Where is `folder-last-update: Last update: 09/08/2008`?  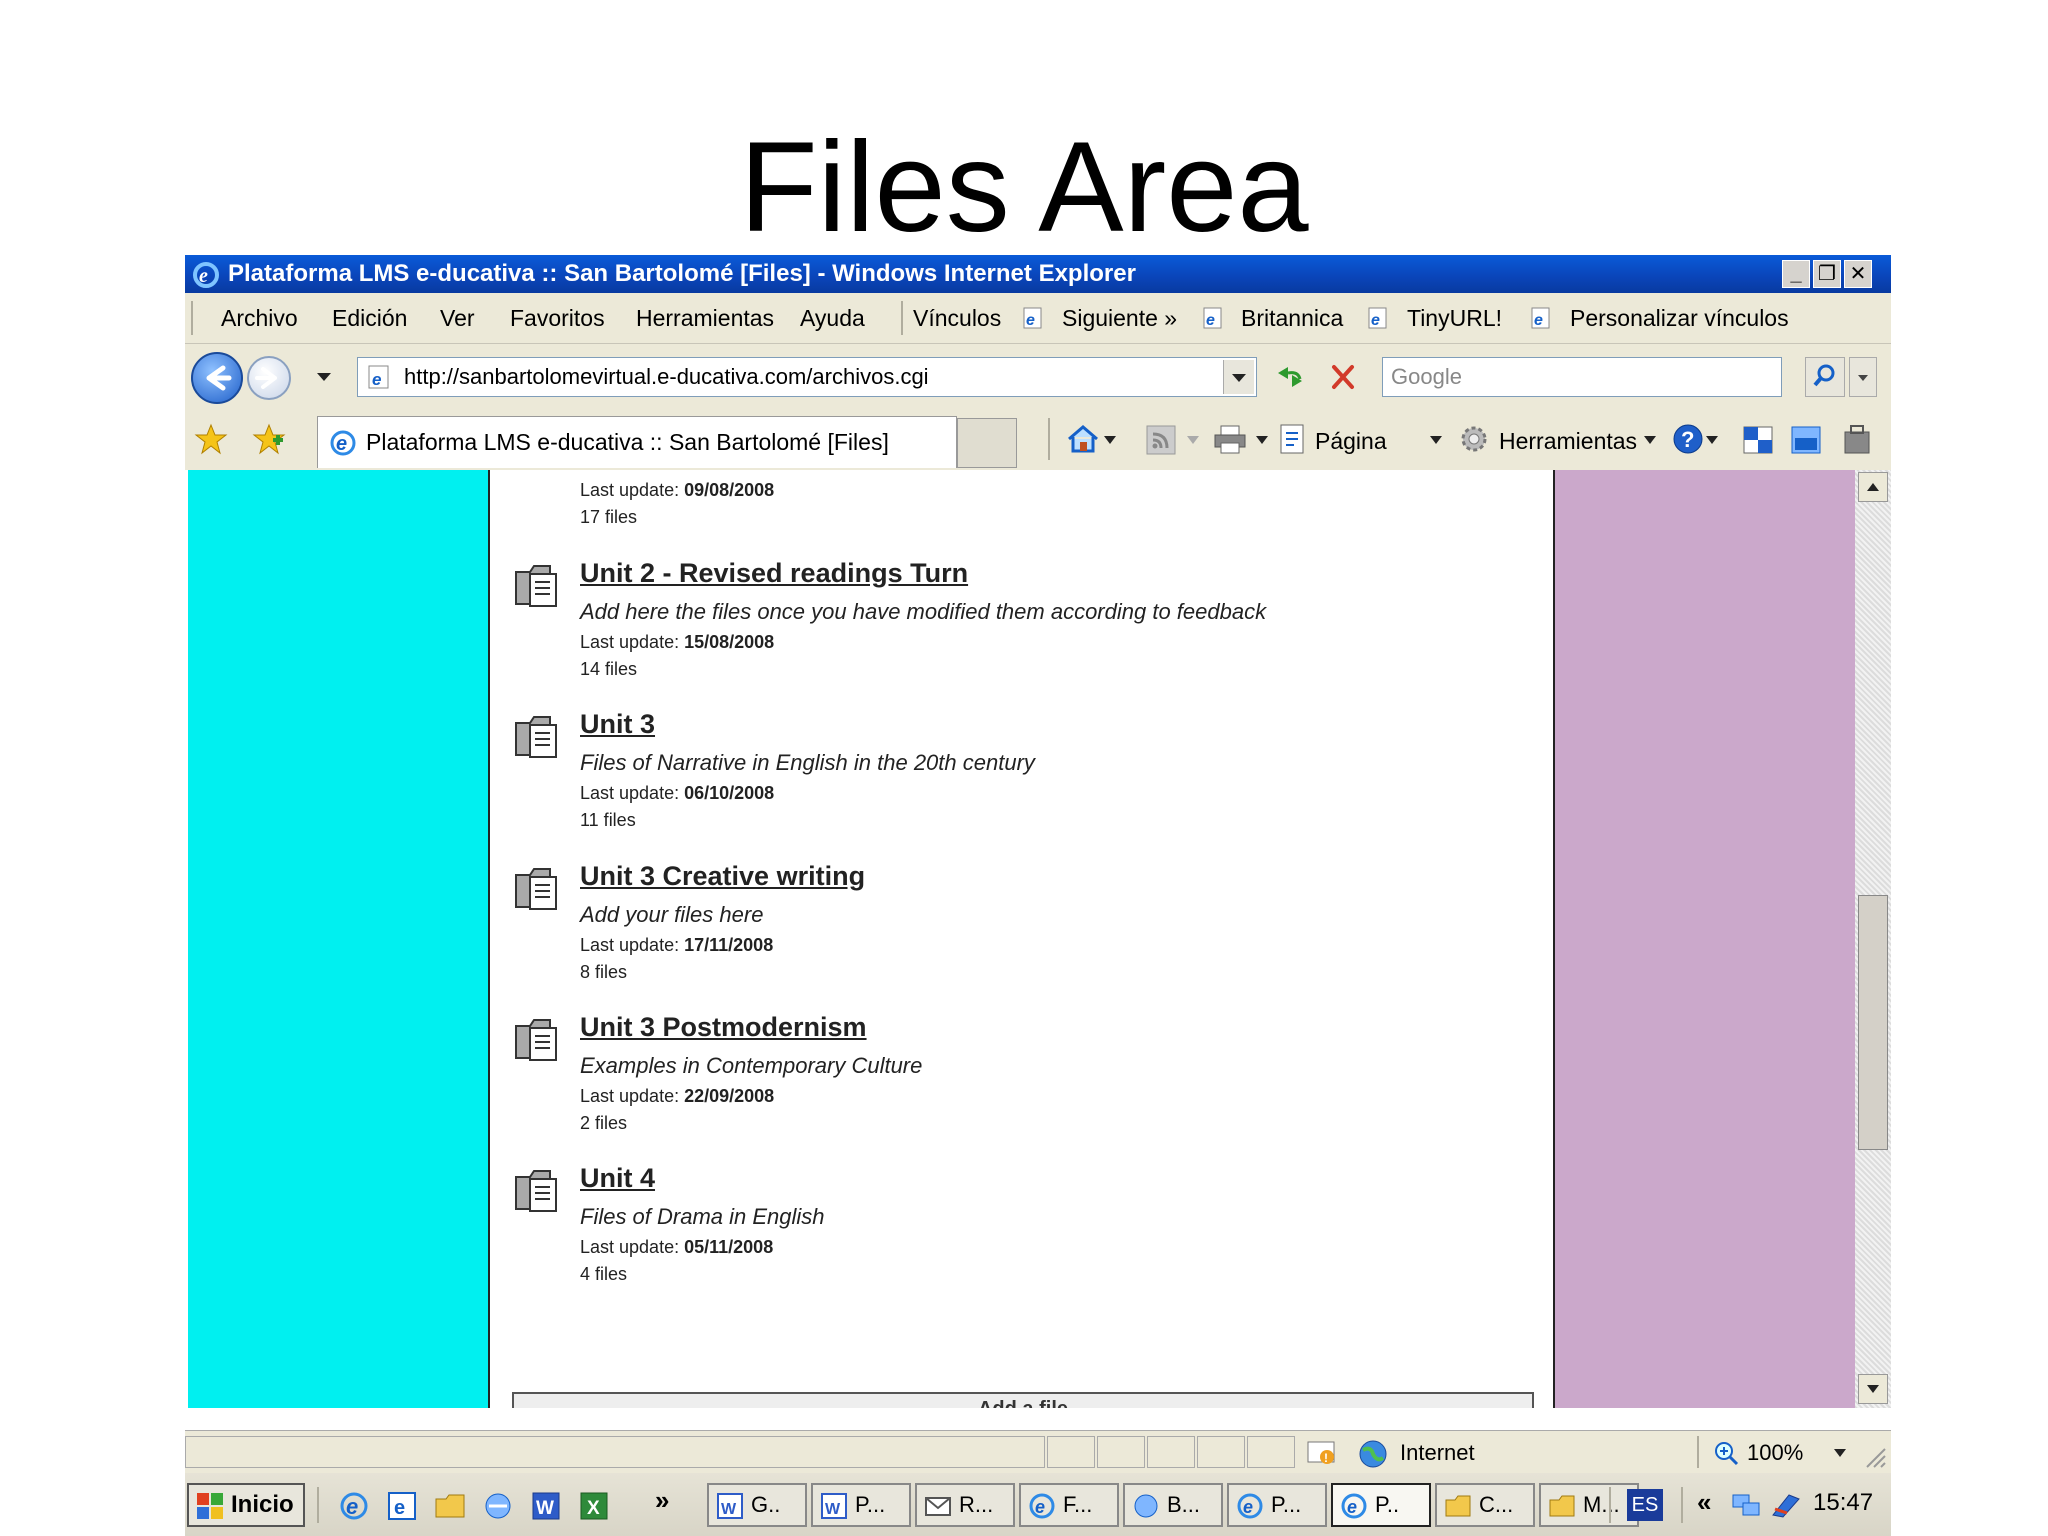 folder-last-update: Last update: 09/08/2008 is located at coordinates (677, 490).